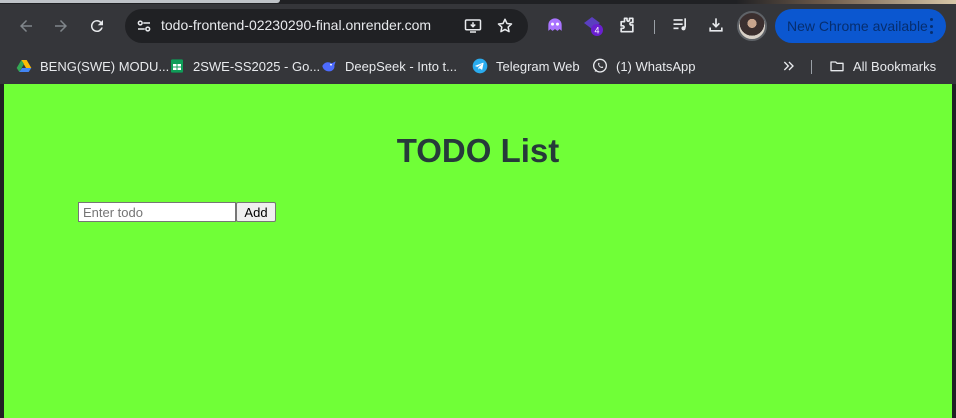  What do you see at coordinates (596, 31) in the screenshot?
I see `extension-badge: 4` at bounding box center [596, 31].